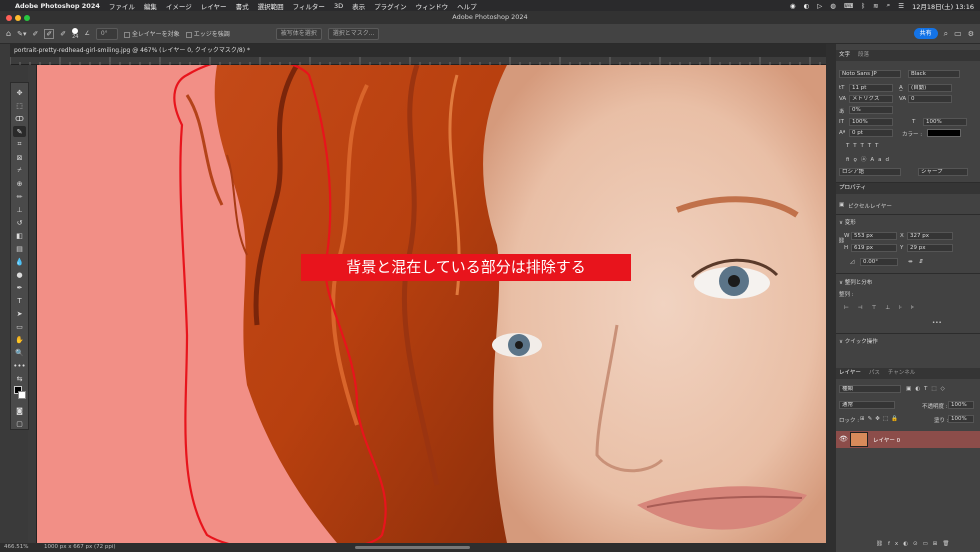  Describe the element at coordinates (850, 373) in the screenshot. I see `tab-layers: レイヤー` at that location.